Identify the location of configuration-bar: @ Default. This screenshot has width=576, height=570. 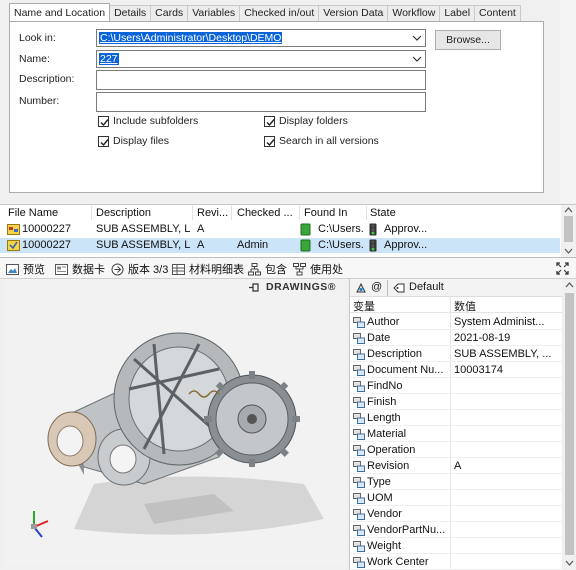
(456, 288).